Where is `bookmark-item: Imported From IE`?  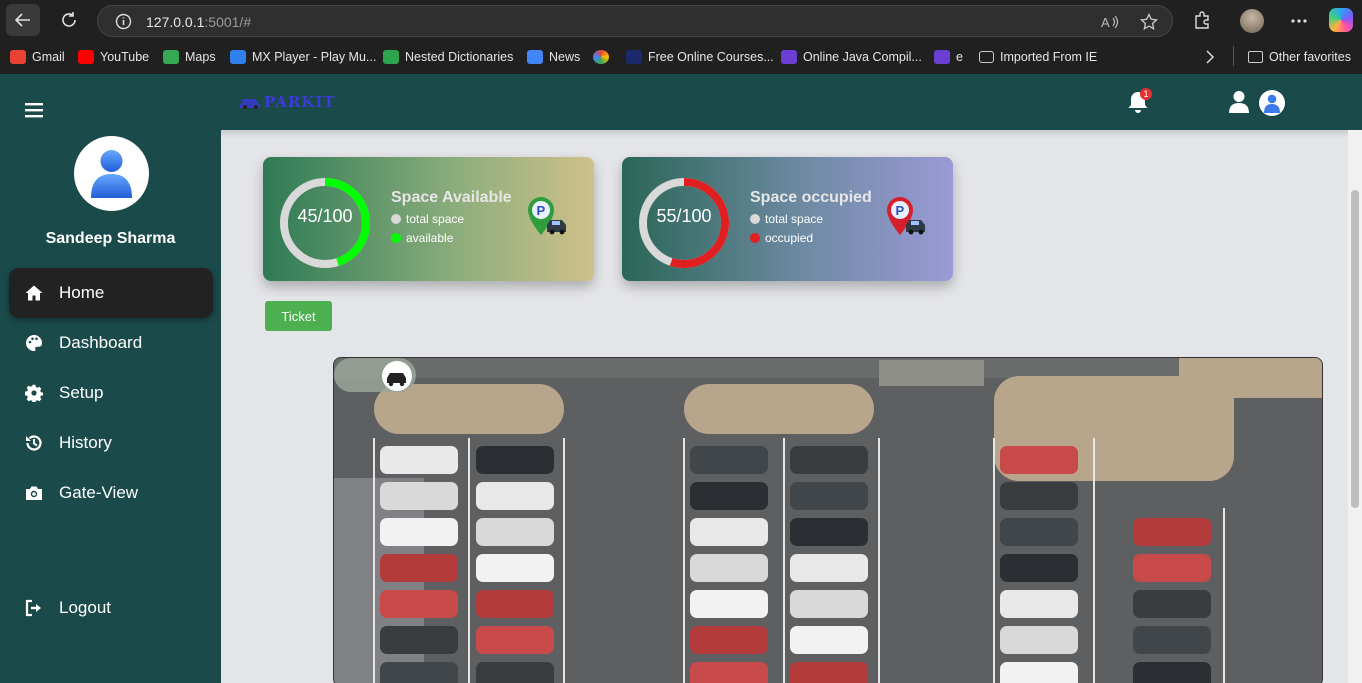
bookmark-item: Imported From IE is located at coordinates (1038, 57).